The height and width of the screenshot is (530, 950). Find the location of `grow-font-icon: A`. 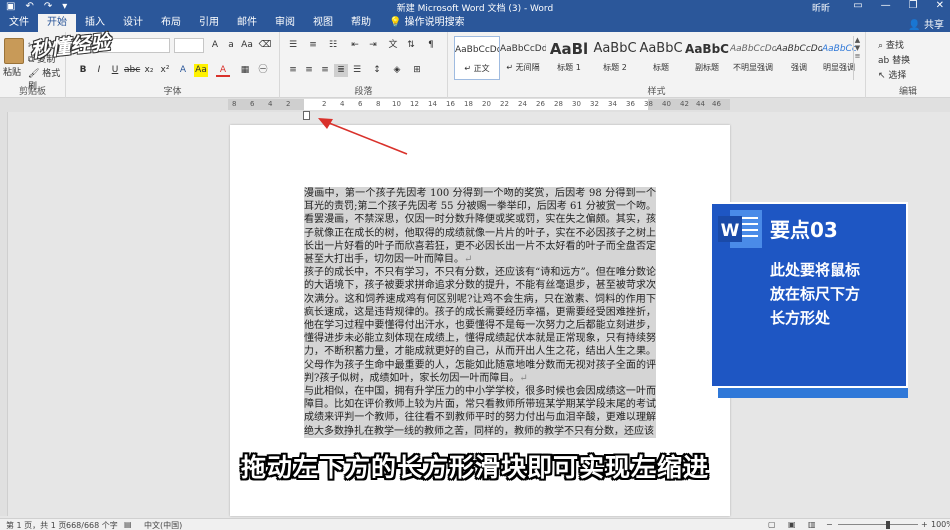

grow-font-icon: A is located at coordinates (215, 45).